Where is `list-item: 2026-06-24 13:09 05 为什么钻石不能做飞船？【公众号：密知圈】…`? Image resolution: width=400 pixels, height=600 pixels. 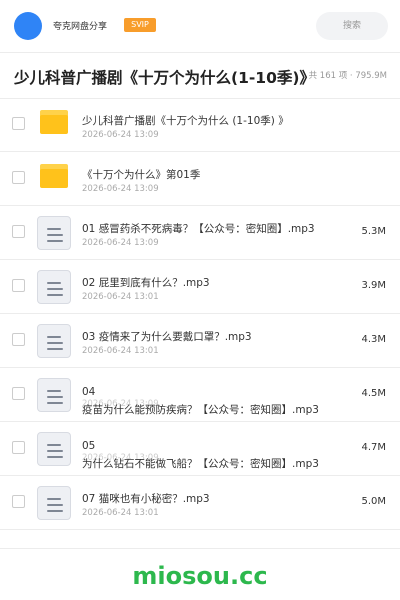 list-item: 2026-06-24 13:09 05 为什么钻石不能做飞船？【公众号：密知圈】… is located at coordinates (200, 449).